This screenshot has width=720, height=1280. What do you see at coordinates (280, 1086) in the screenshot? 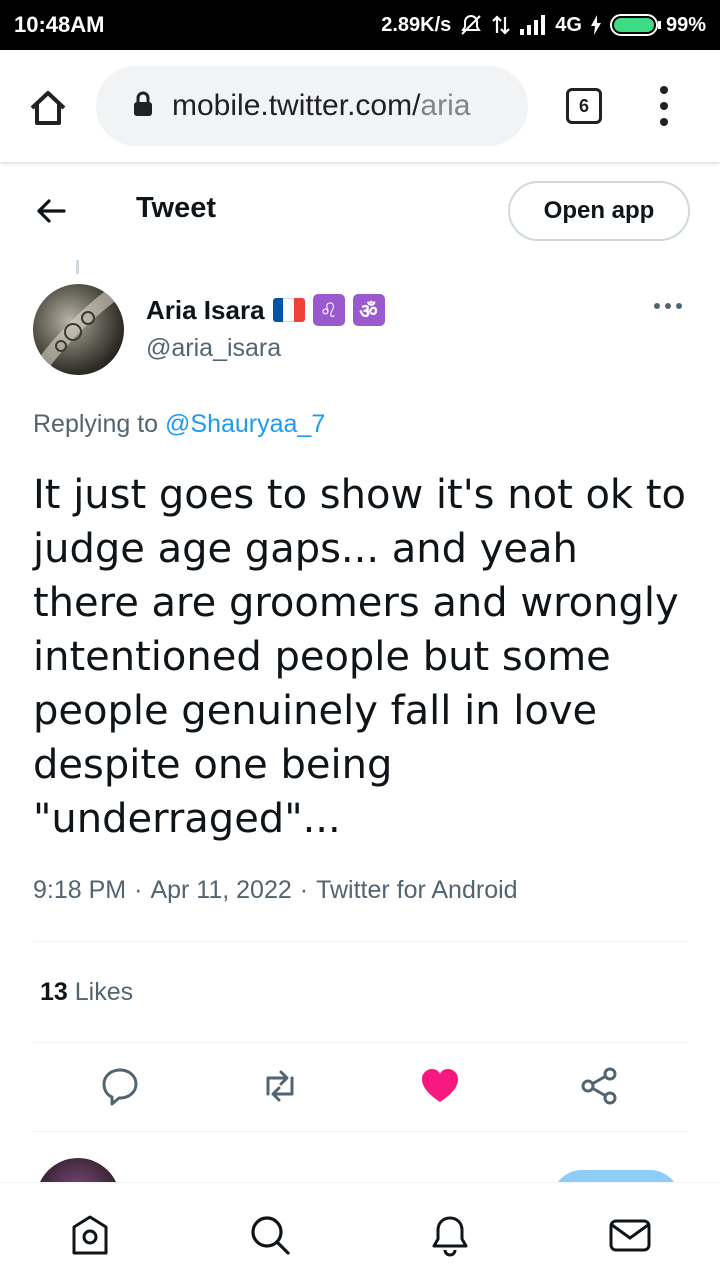
I see `retweet-icon` at bounding box center [280, 1086].